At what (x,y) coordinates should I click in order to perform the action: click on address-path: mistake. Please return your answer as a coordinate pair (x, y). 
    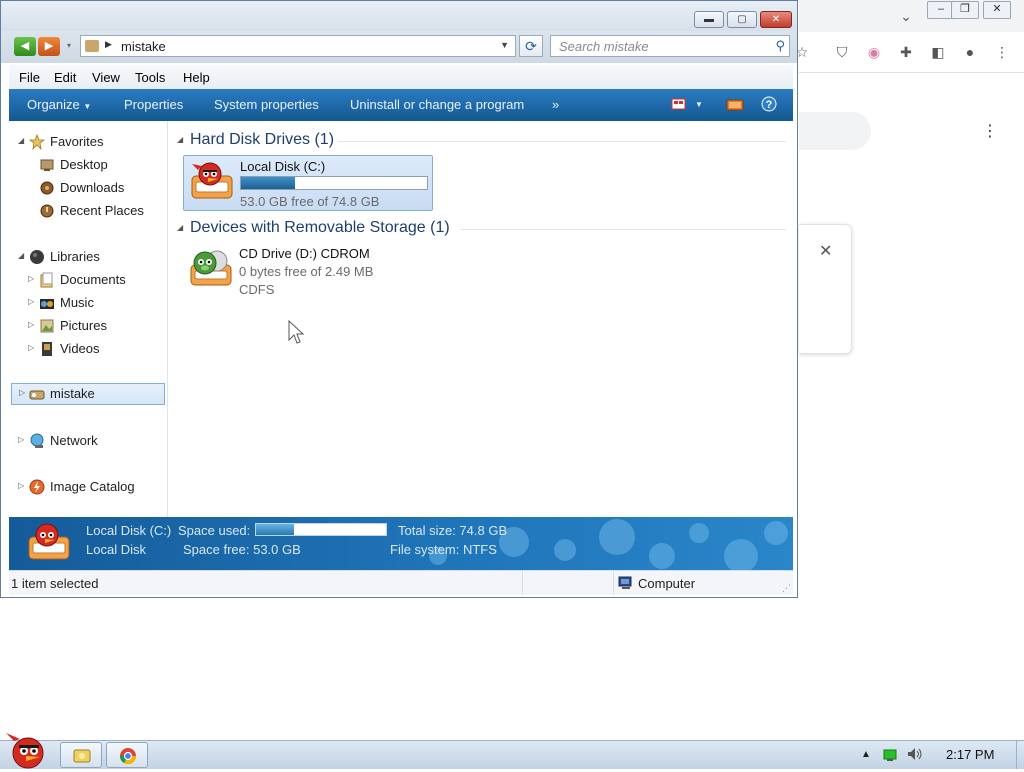
    Looking at the image, I should click on (143, 46).